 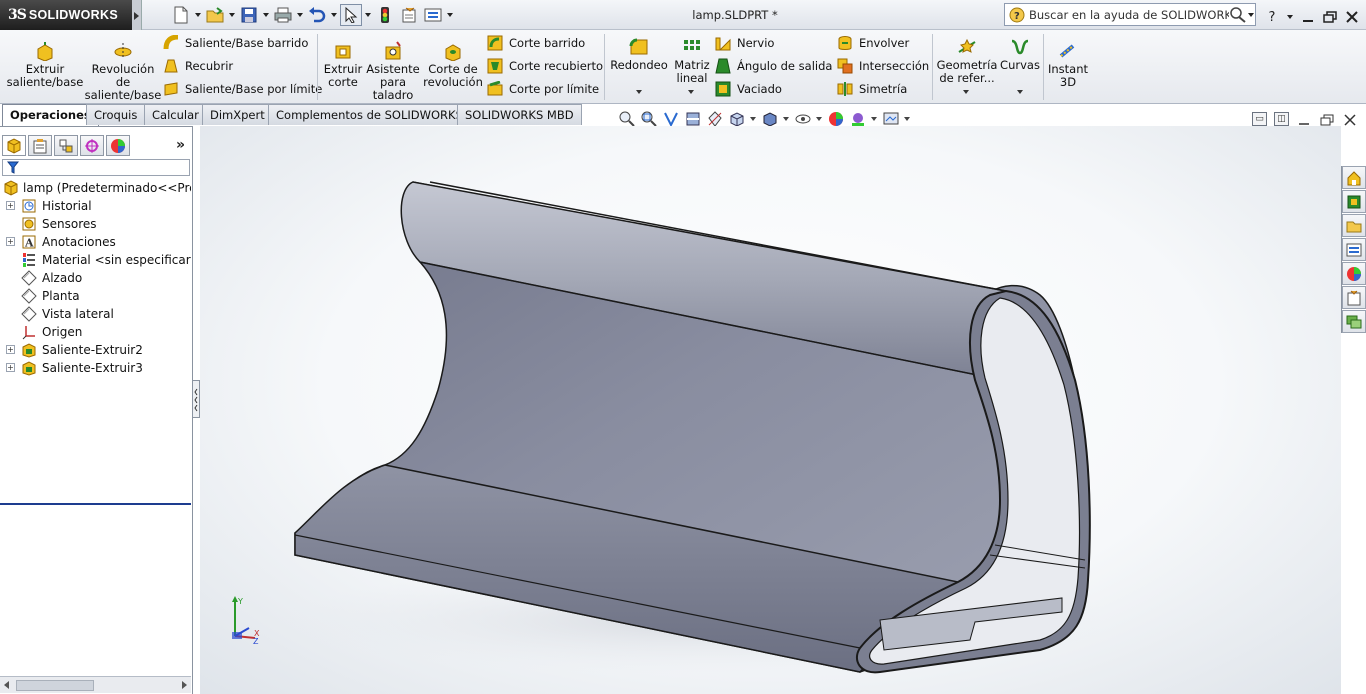 I want to click on mirror-button: Simetría, so click(x=871, y=89).